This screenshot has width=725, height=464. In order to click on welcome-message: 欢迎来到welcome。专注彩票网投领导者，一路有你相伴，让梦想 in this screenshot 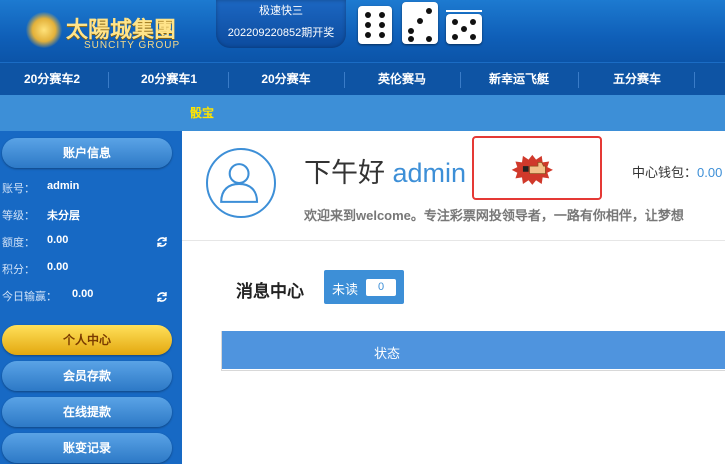, I will do `click(494, 215)`.